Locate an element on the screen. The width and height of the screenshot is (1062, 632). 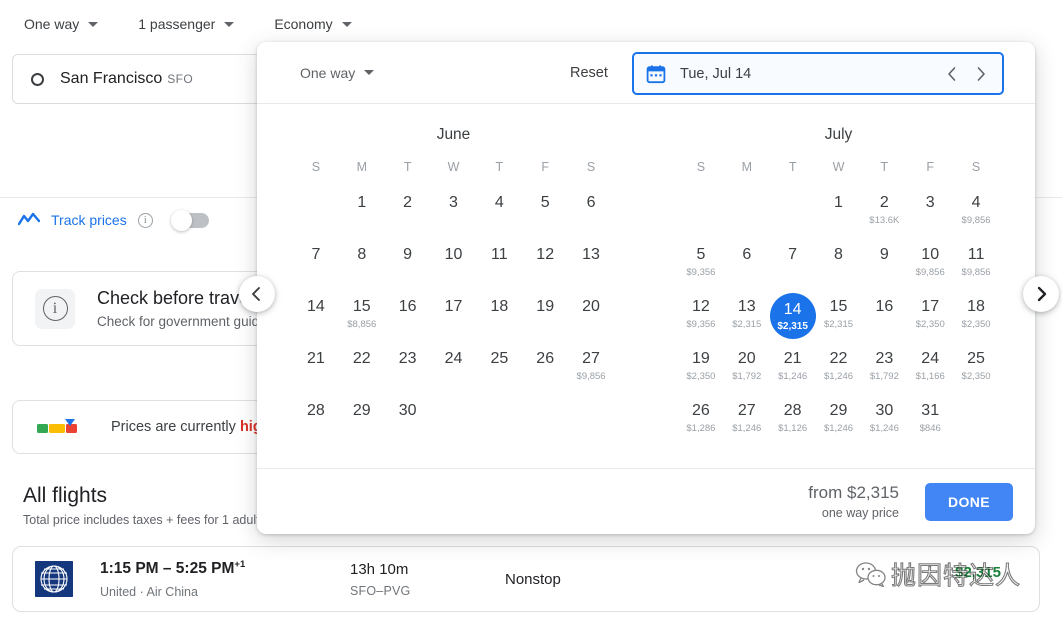
calendar-day: 13 is located at coordinates (591, 266).